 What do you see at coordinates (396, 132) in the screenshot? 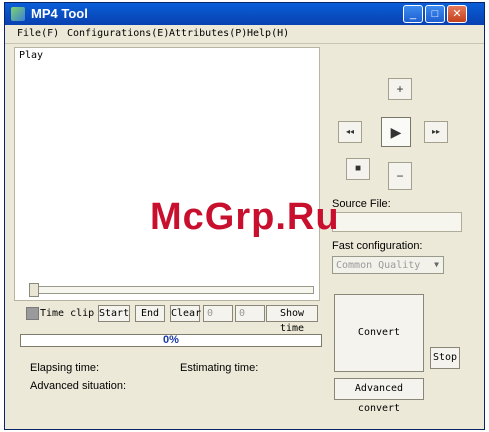
I see `play-button: ▶` at bounding box center [396, 132].